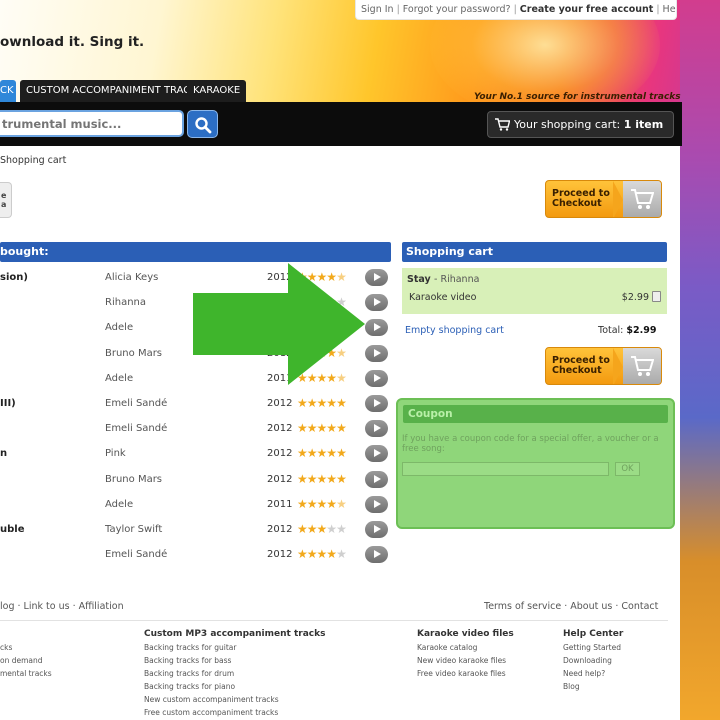 This screenshot has height=720, width=720. I want to click on footer-link: Free video karaoke files, so click(465, 673).